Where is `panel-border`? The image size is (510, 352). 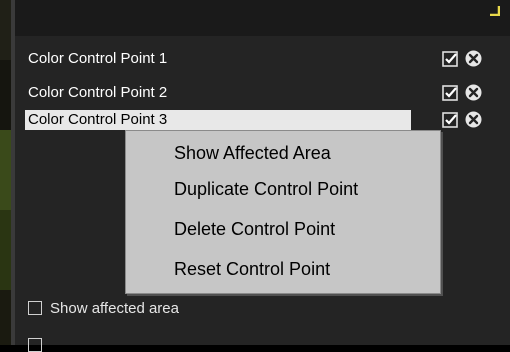 panel-border is located at coordinates (13, 172).